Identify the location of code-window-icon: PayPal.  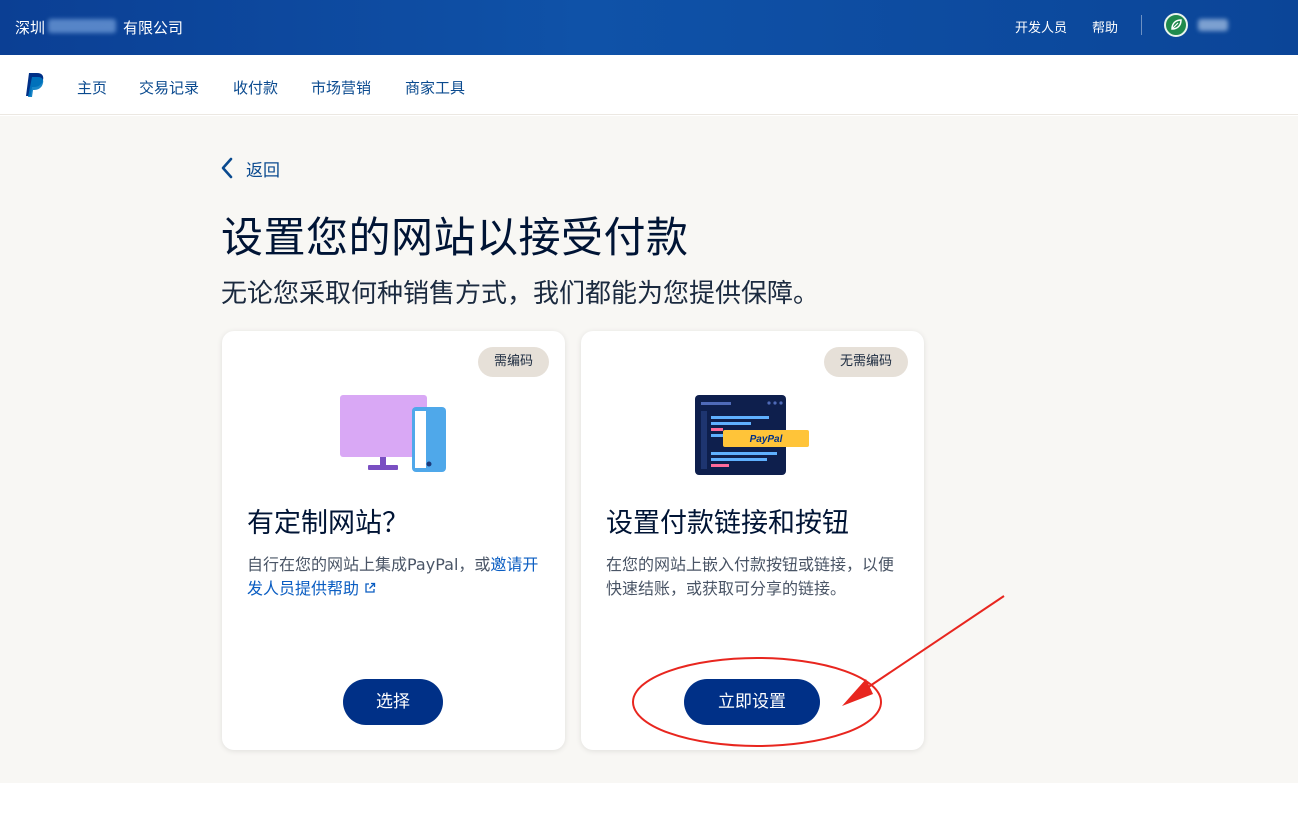
(752, 435).